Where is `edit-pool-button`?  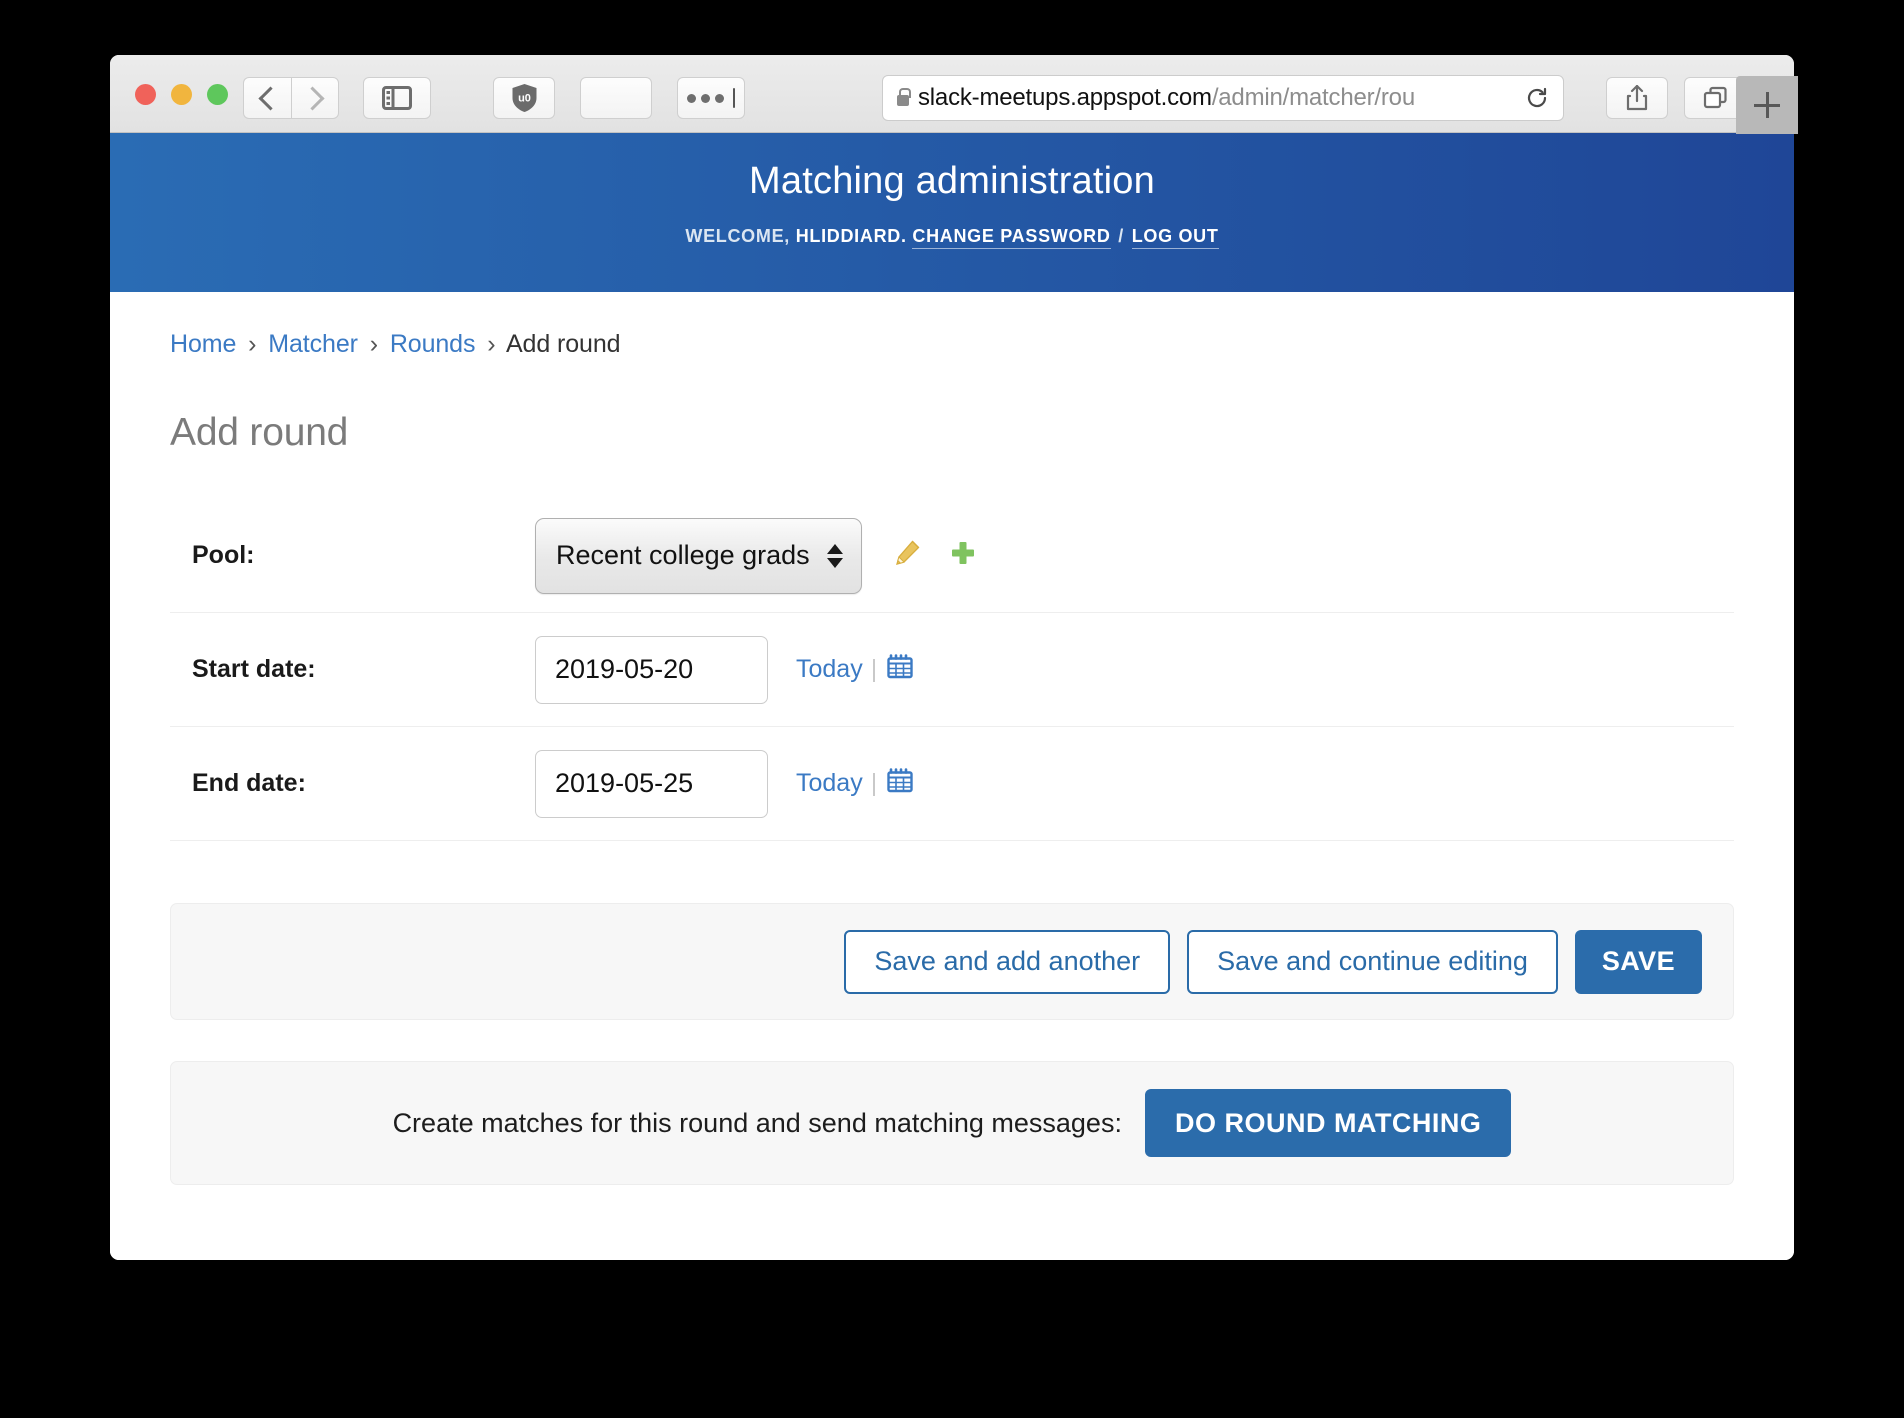
edit-pool-button is located at coordinates (907, 555).